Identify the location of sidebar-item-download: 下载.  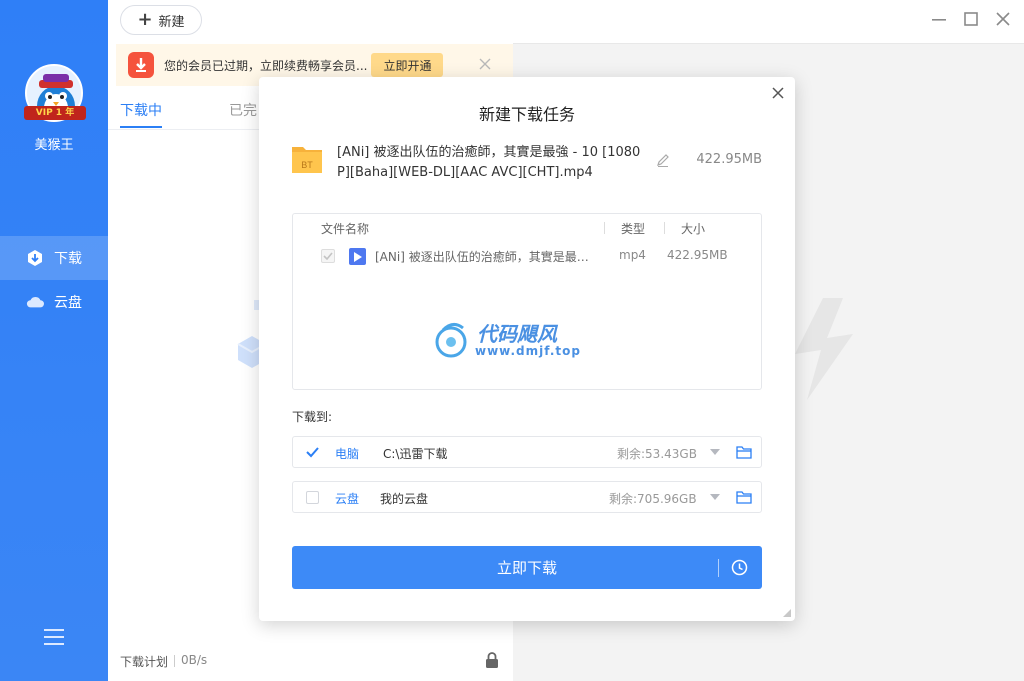
(54, 258).